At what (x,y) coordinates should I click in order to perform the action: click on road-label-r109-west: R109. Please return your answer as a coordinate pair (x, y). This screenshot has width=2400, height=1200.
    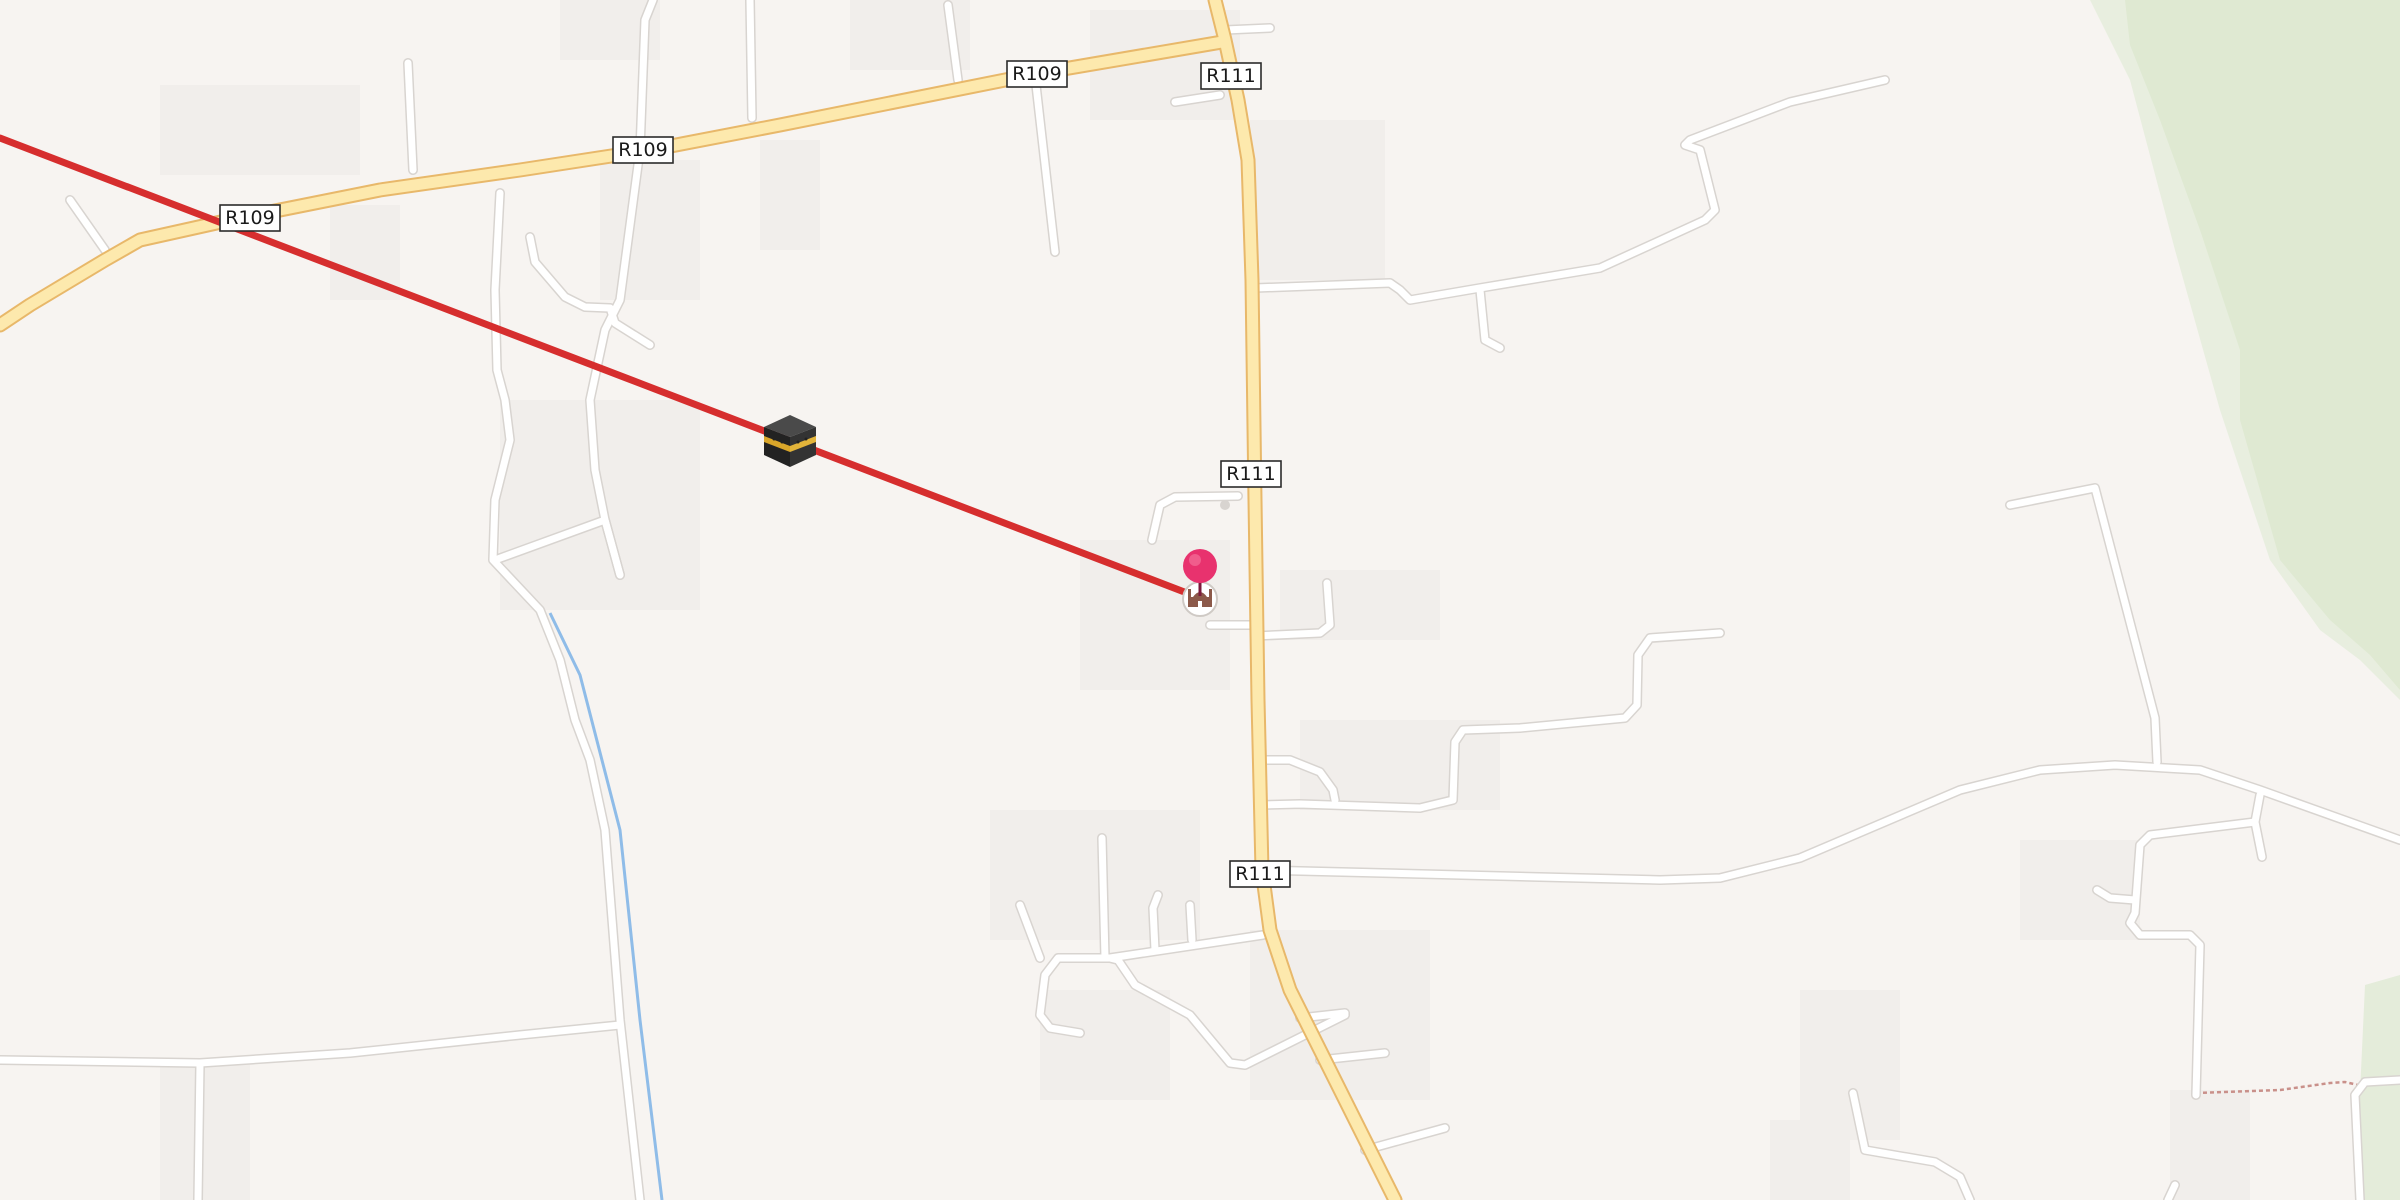
    Looking at the image, I should click on (250, 218).